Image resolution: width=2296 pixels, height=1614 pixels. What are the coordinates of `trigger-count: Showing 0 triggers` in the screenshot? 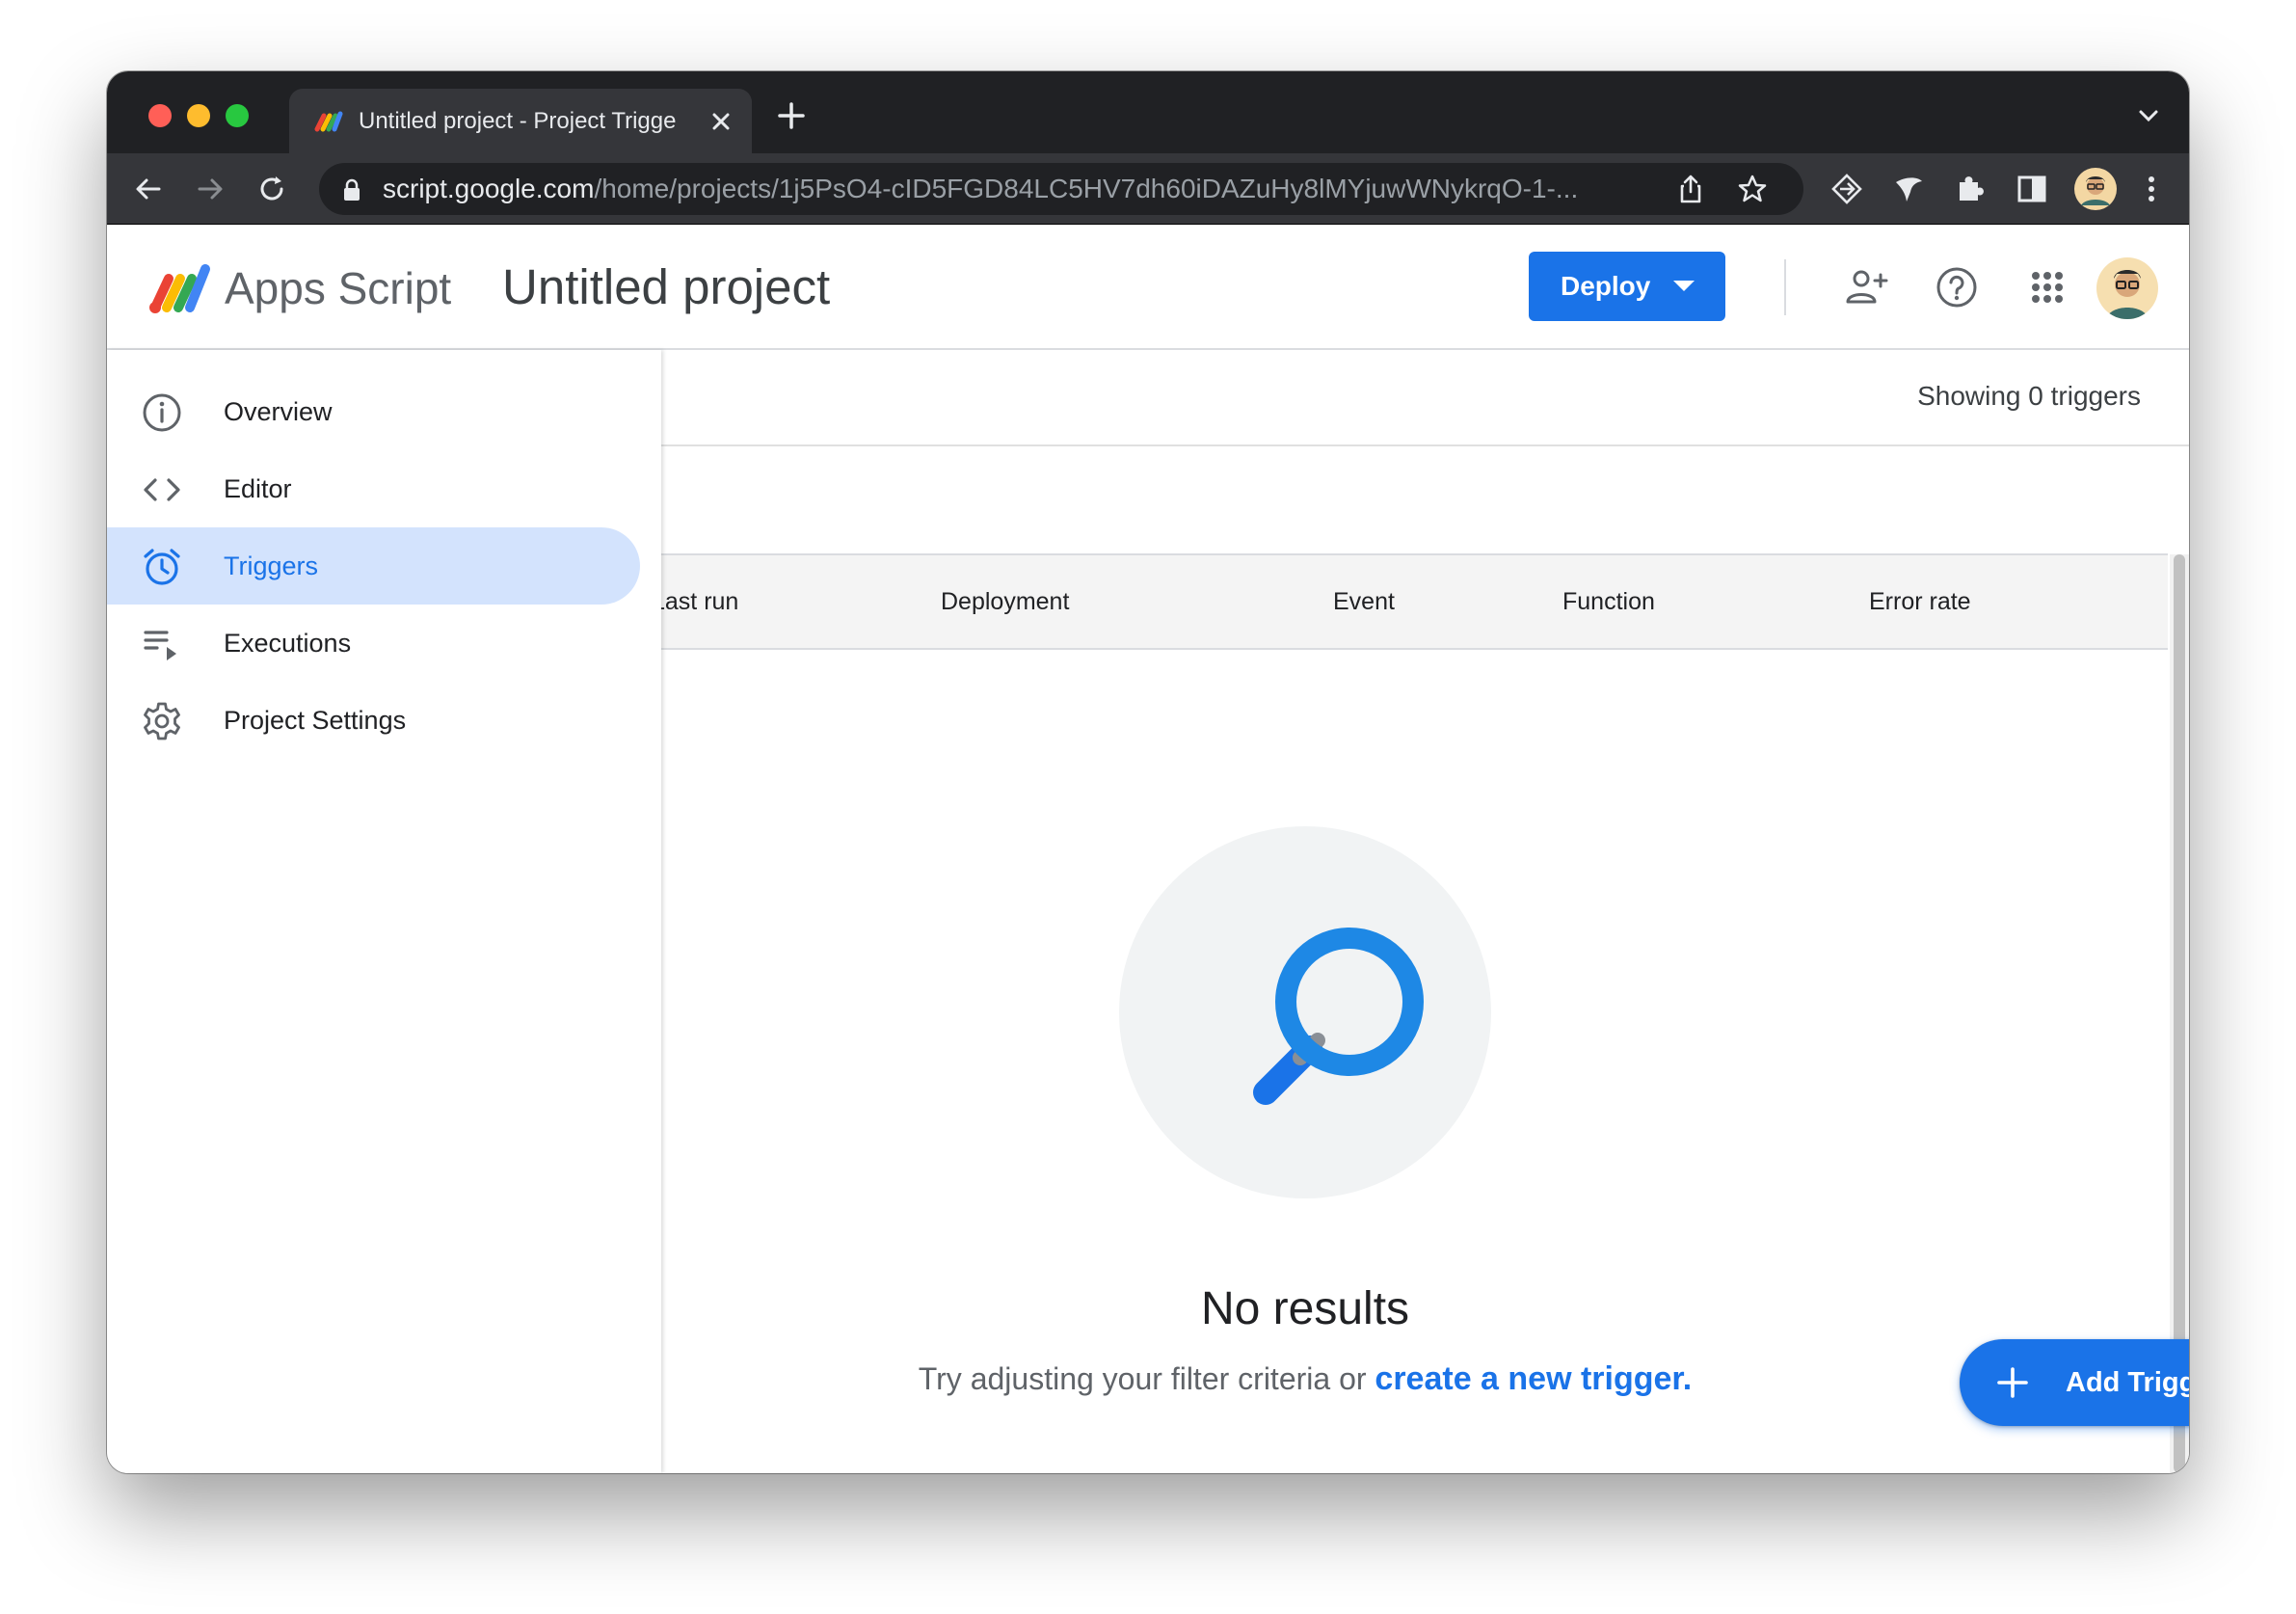 It's located at (2029, 396).